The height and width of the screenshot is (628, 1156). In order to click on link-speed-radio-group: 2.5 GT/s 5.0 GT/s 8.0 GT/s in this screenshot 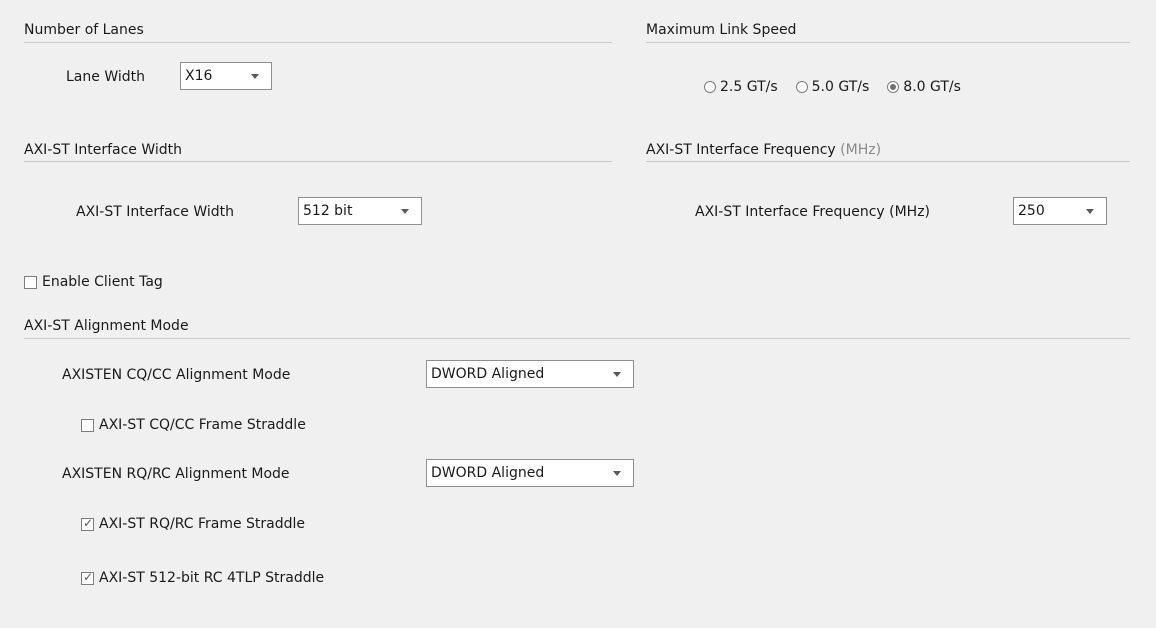, I will do `click(832, 87)`.